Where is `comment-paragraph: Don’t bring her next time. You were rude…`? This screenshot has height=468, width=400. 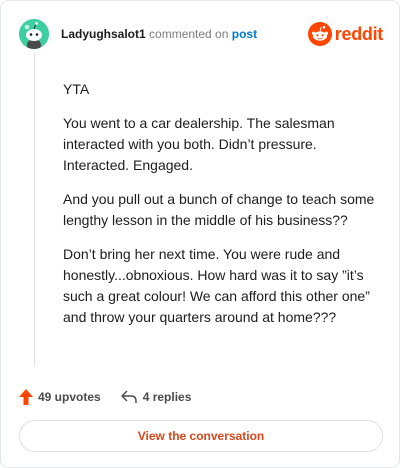
comment-paragraph: Don’t bring her next time. You were rude… is located at coordinates (216, 285).